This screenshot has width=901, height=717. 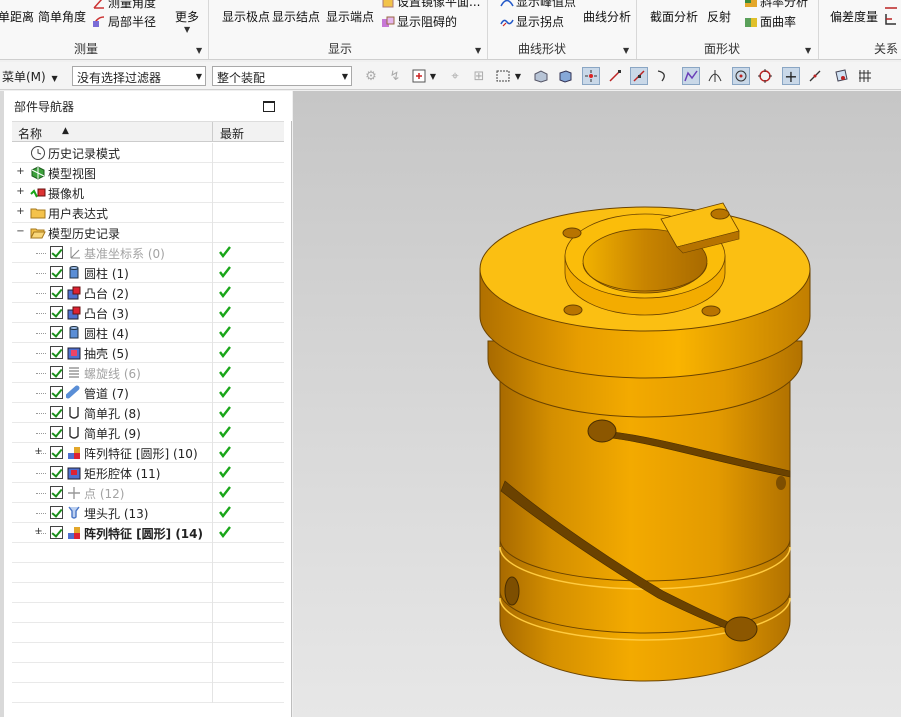 I want to click on menu-button: 菜单(M) ▼, so click(x=30, y=76).